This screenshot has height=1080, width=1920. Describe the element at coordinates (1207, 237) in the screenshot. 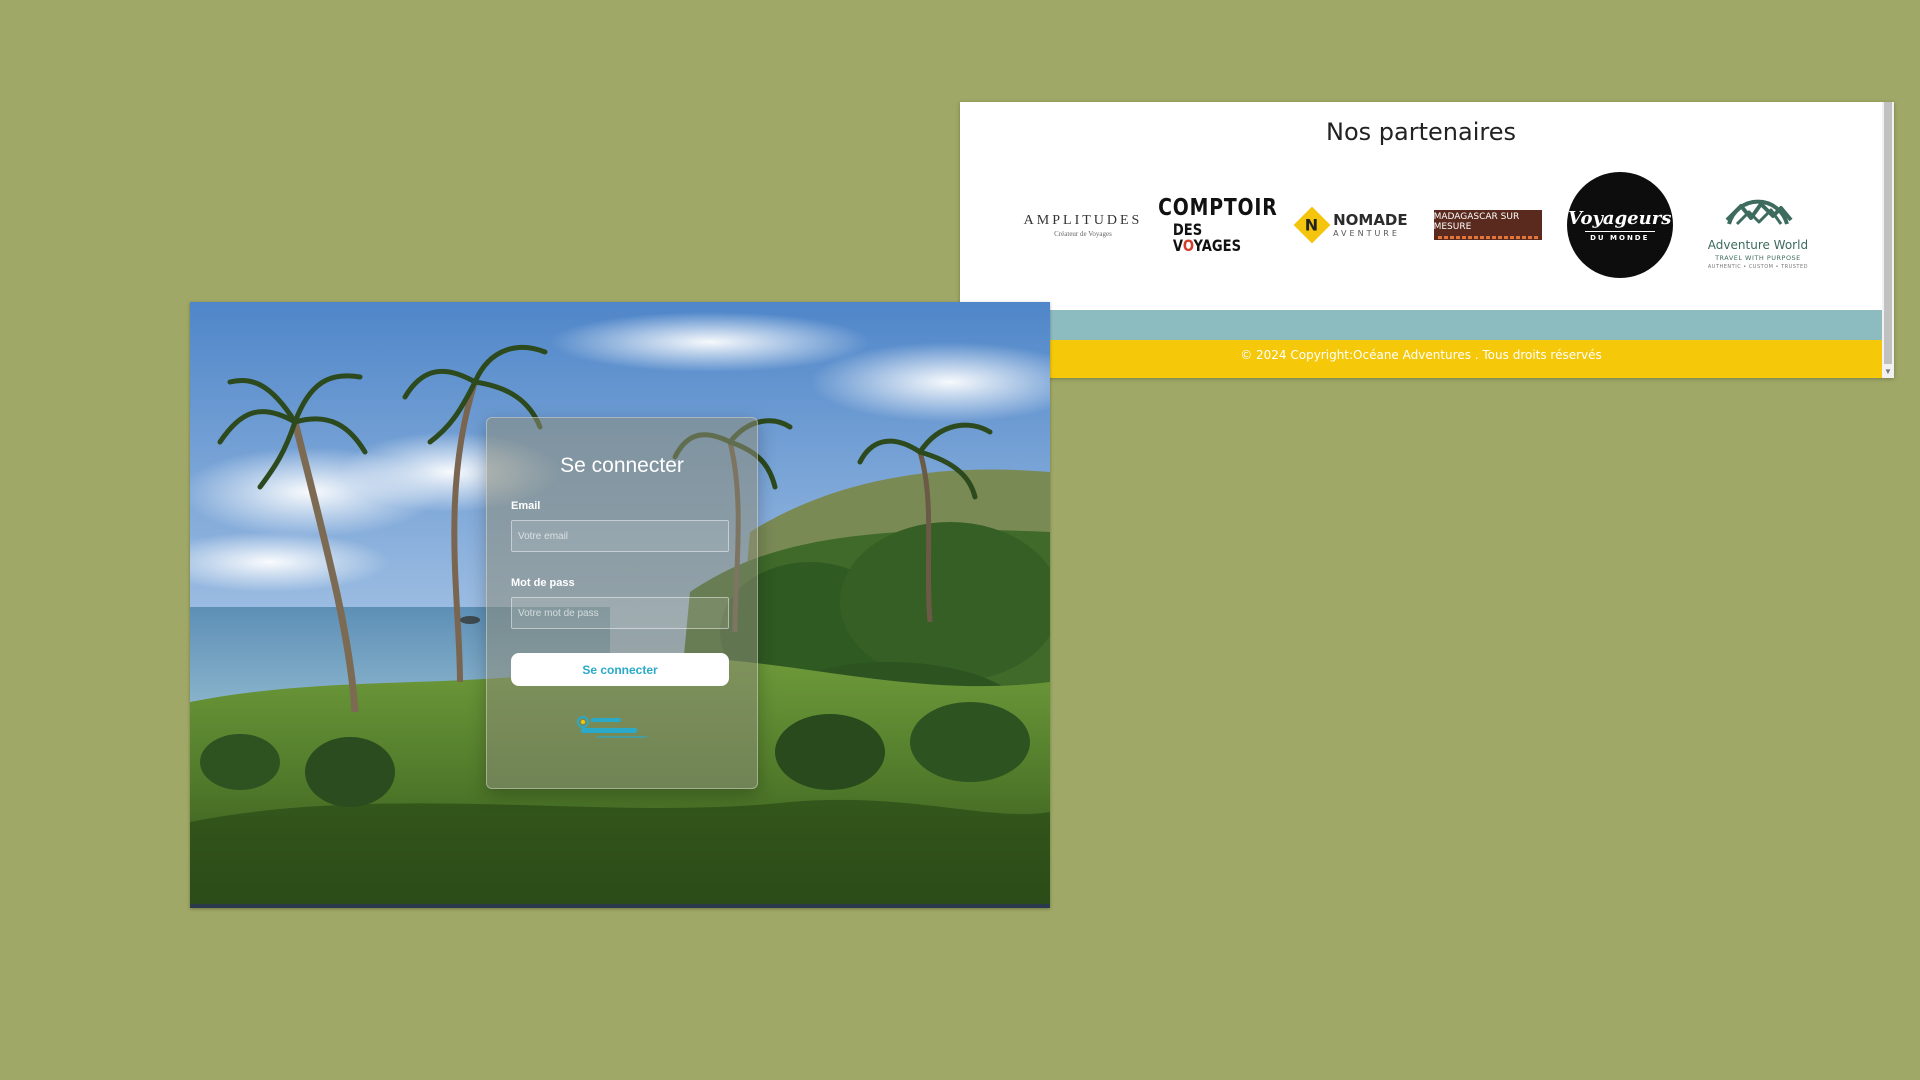

I see `comptoir-line2: DES VOYAGES` at that location.